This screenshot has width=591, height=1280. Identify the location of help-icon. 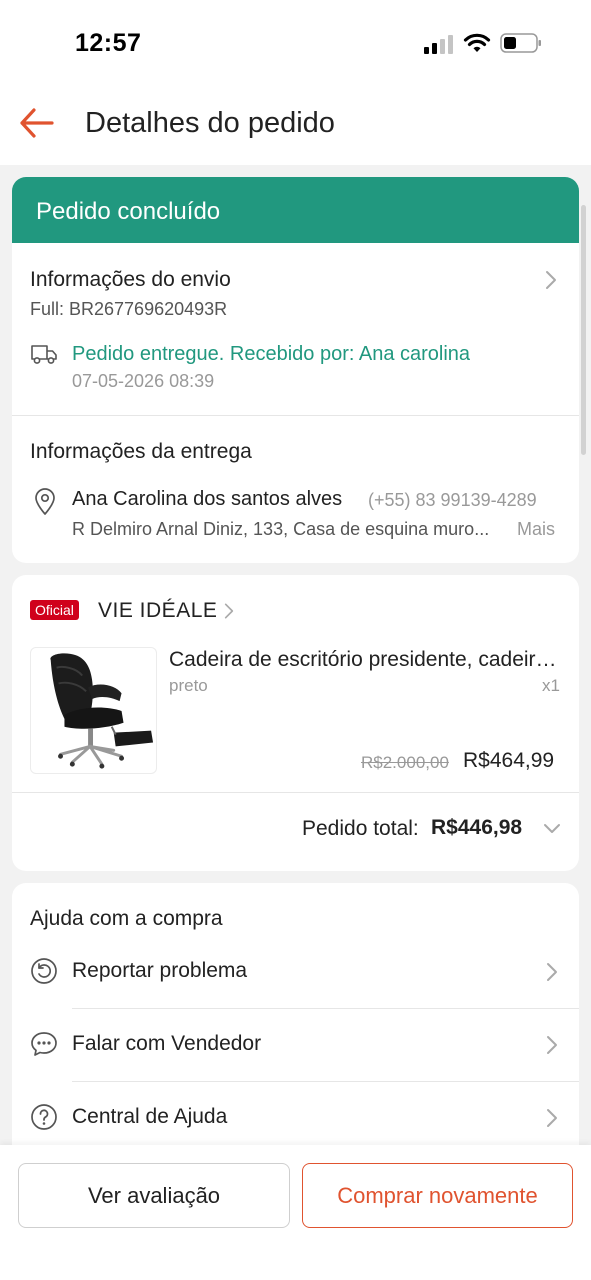
(44, 1117).